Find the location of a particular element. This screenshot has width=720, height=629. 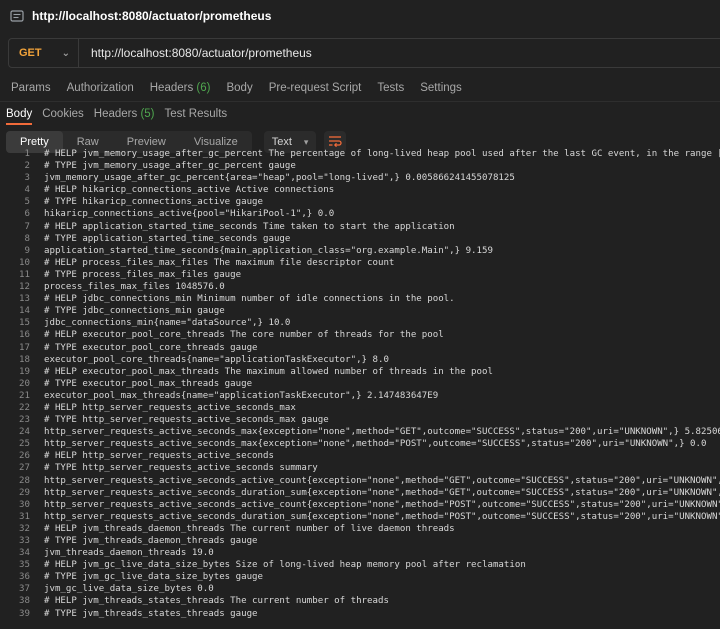

tab-headers: Headers (6) is located at coordinates (180, 88).